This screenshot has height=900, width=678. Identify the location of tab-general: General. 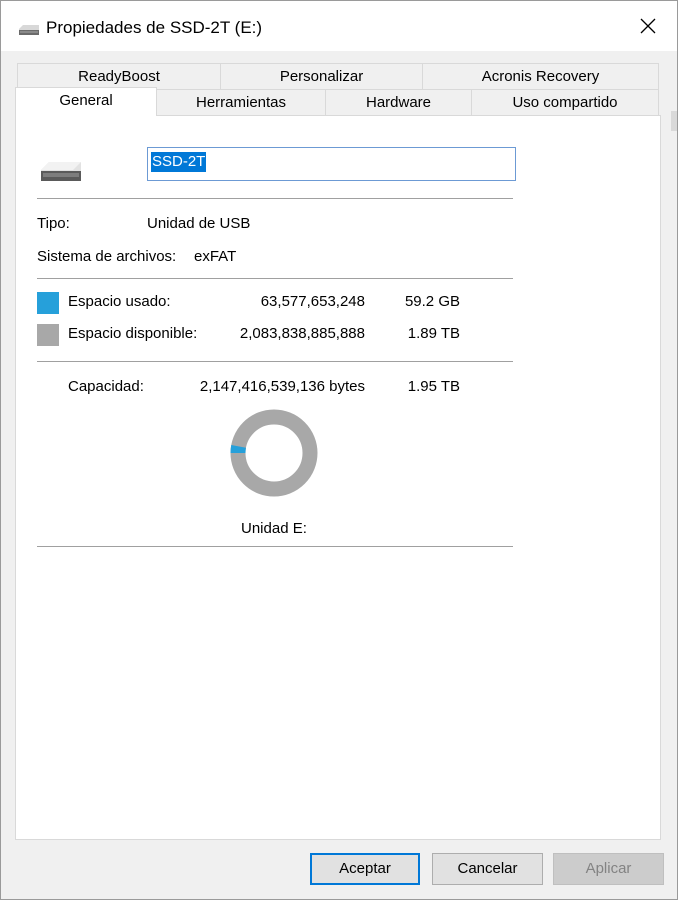
(86, 101).